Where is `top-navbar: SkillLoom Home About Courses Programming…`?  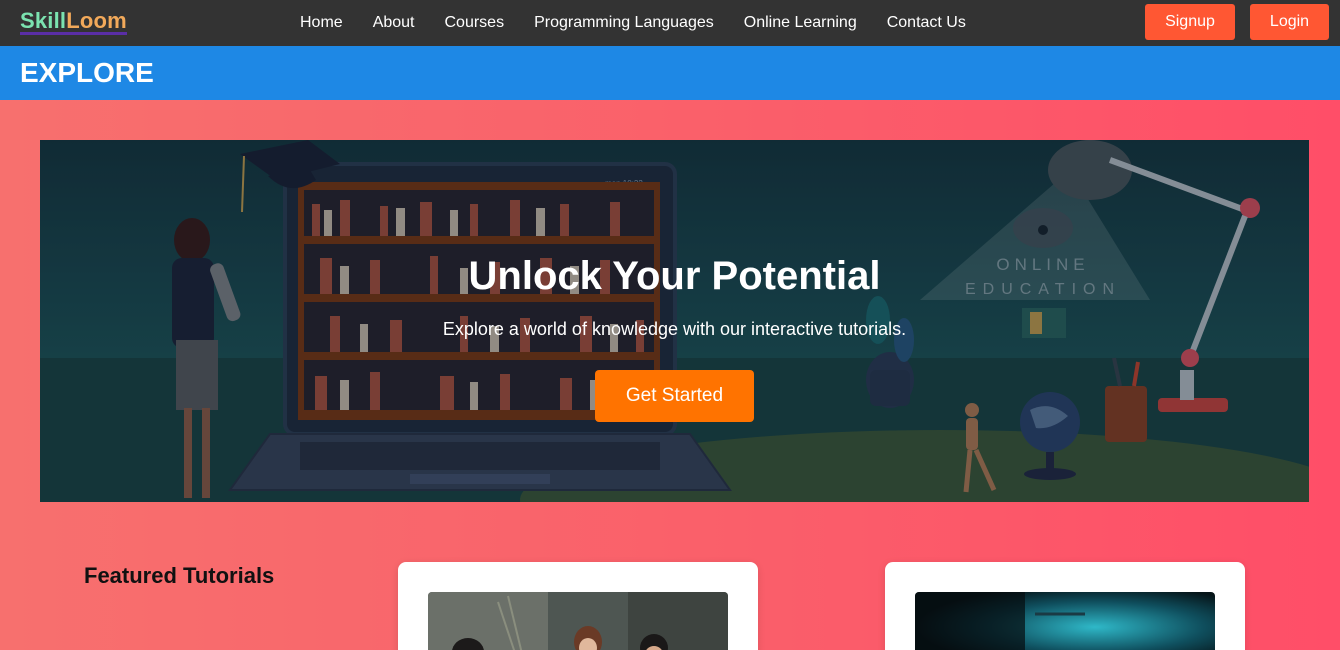 top-navbar: SkillLoom Home About Courses Programming… is located at coordinates (670, 23).